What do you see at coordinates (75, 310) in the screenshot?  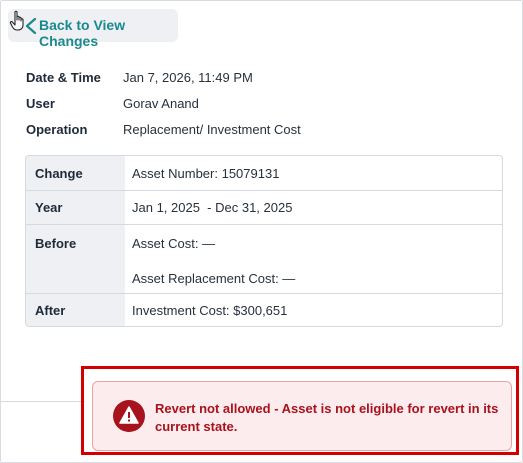 I see `after-label: After` at bounding box center [75, 310].